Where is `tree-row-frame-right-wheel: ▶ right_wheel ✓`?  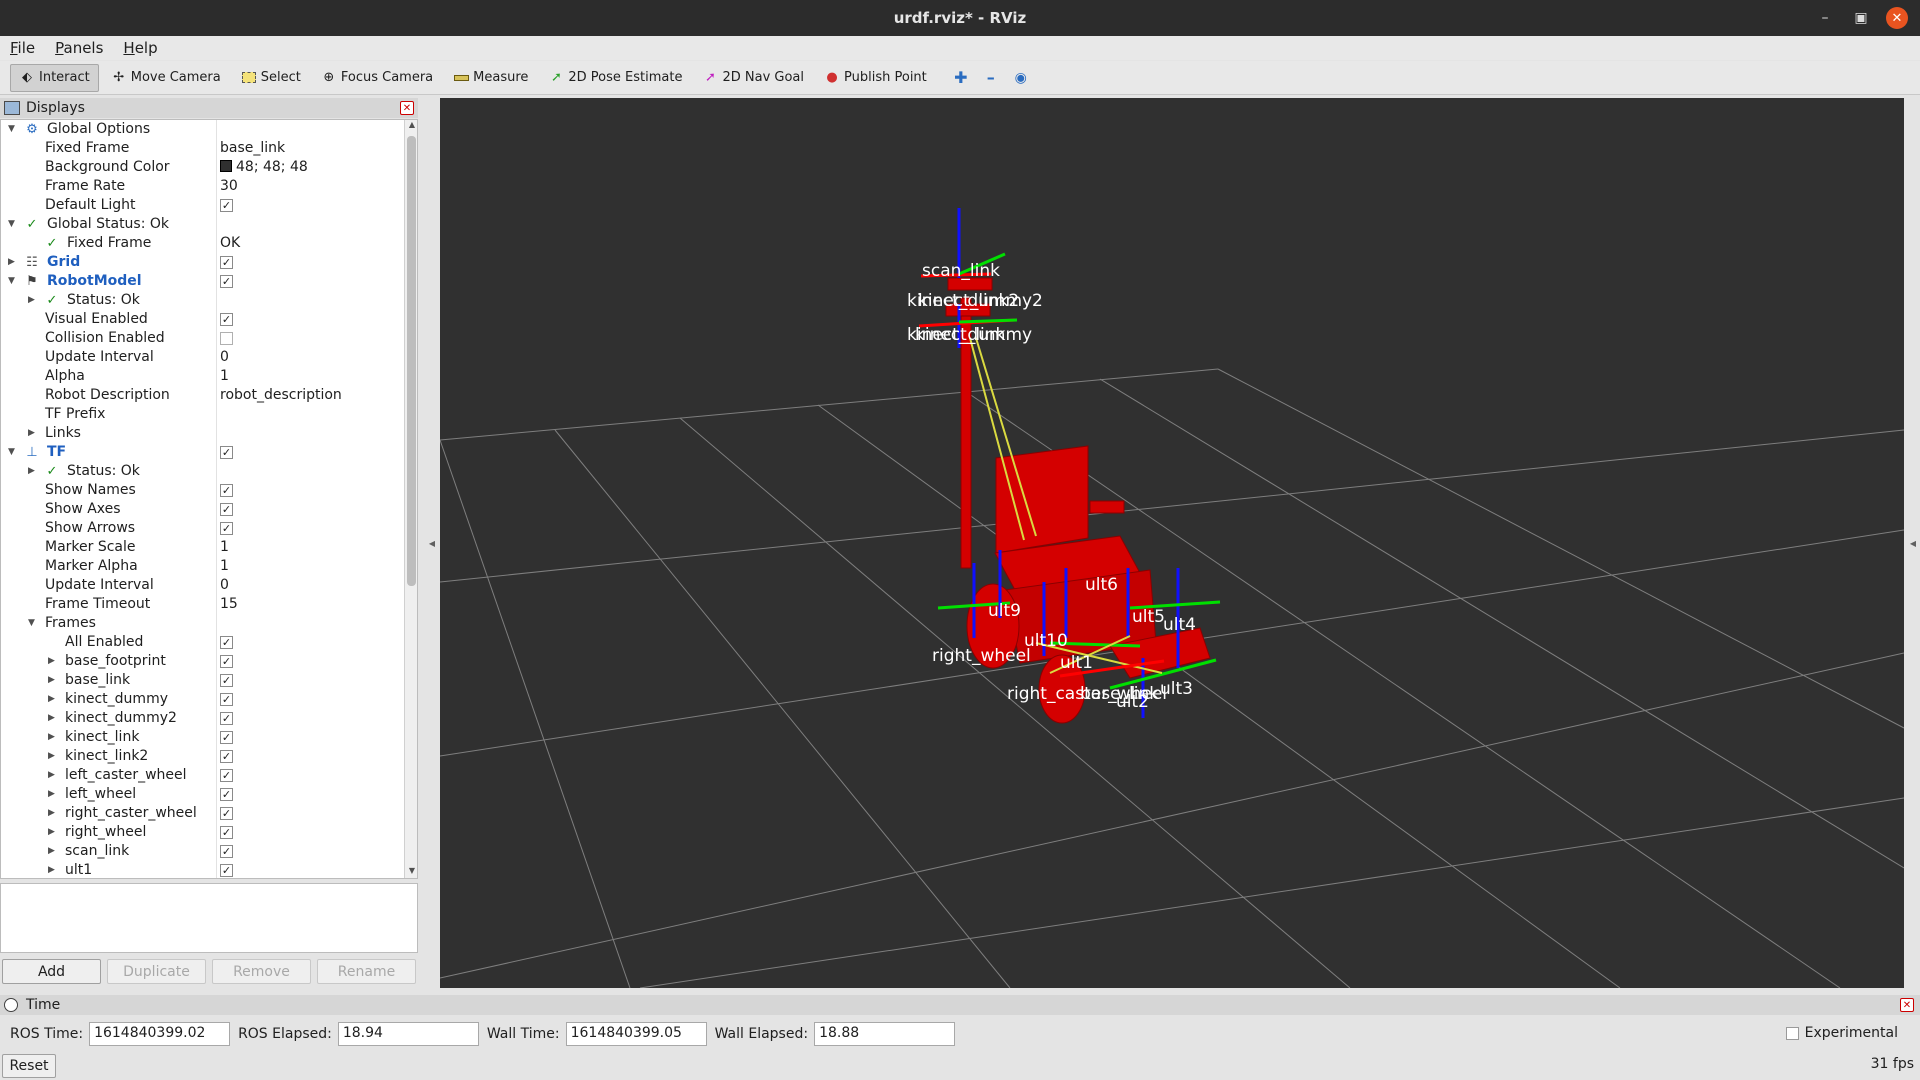 tree-row-frame-right-wheel: ▶ right_wheel ✓ is located at coordinates (202, 832).